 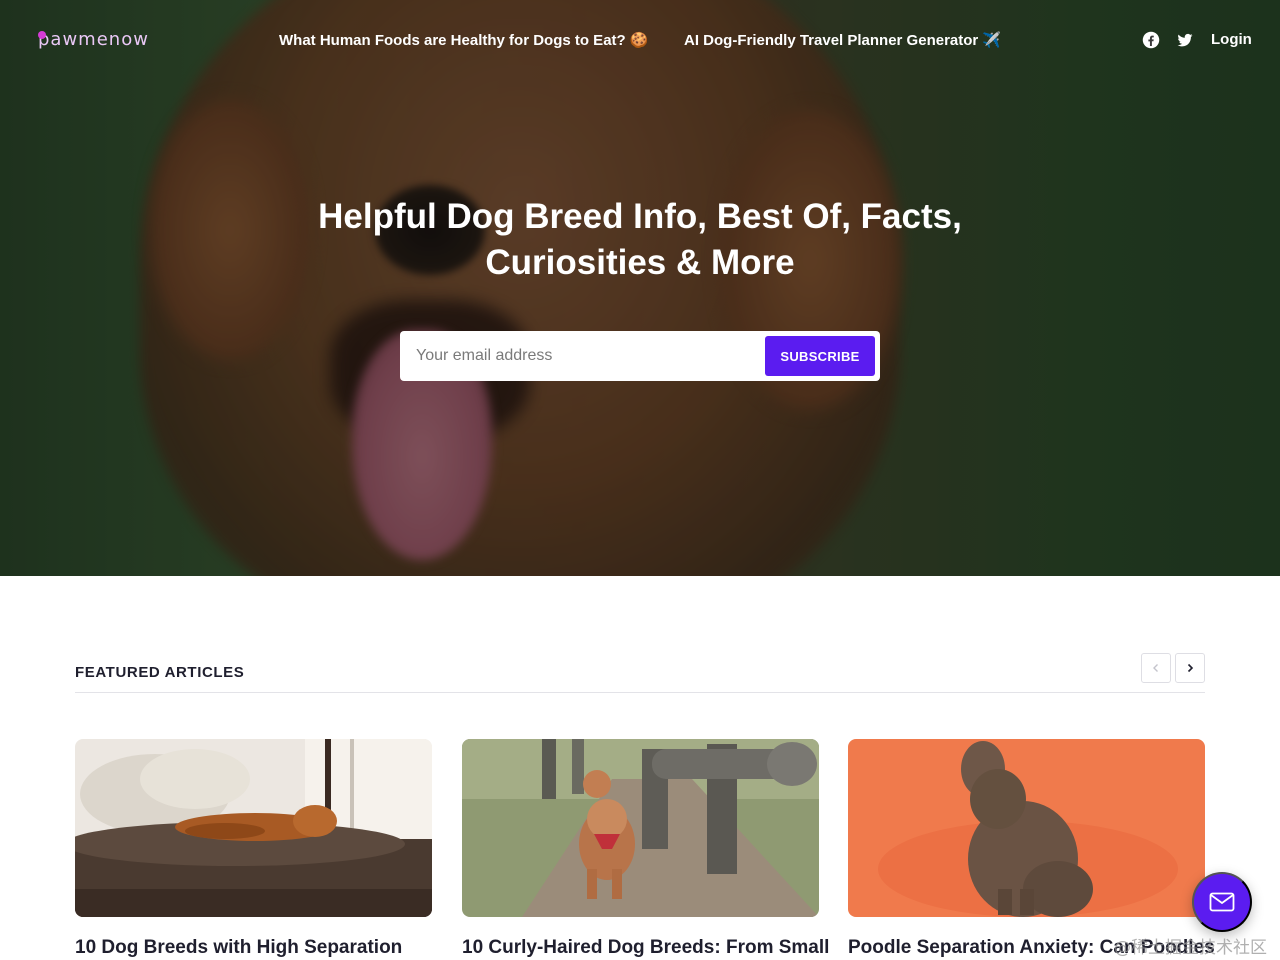 What do you see at coordinates (160, 672) in the screenshot?
I see `featured-articles-heading: FEATURED ARTICLES` at bounding box center [160, 672].